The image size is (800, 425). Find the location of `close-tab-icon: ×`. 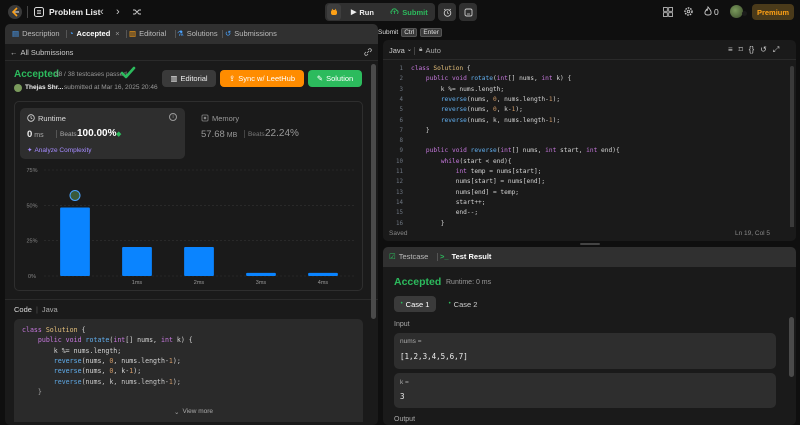

close-tab-icon: × is located at coordinates (117, 34).